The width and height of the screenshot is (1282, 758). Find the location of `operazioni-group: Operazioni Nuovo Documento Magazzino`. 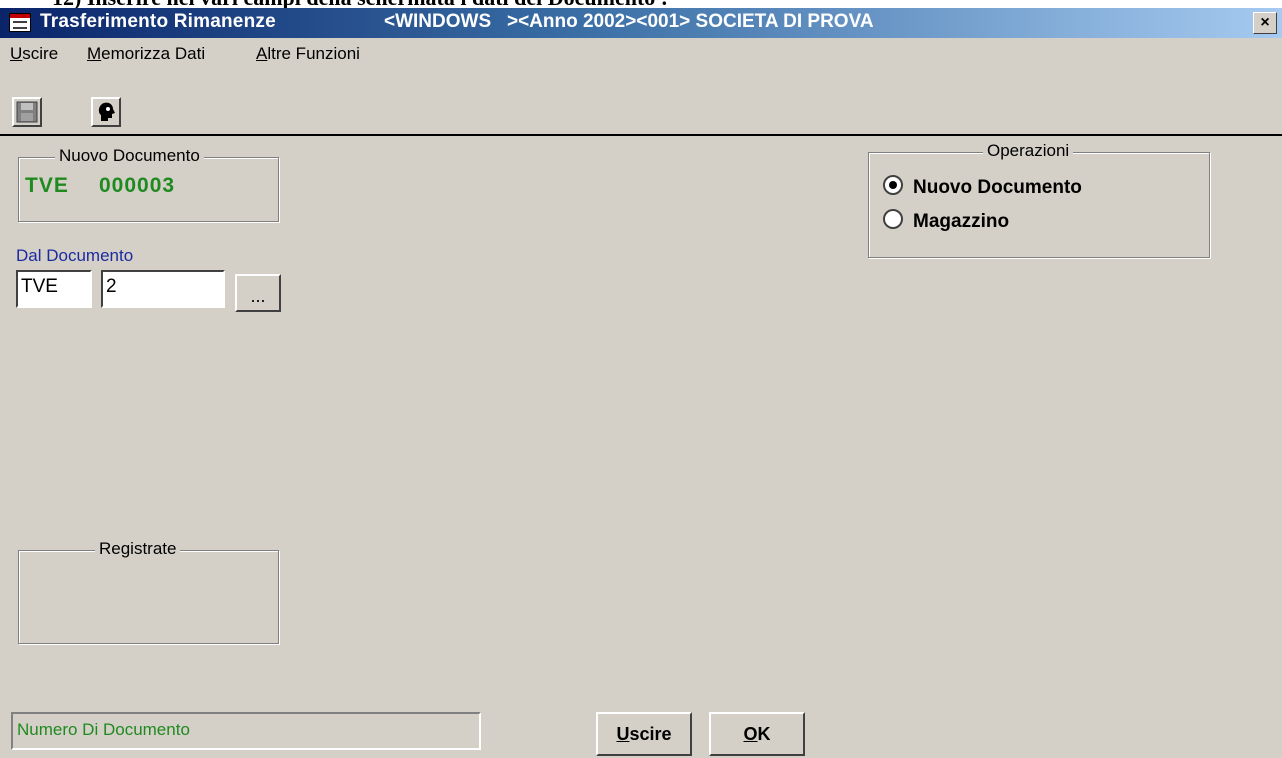

operazioni-group: Operazioni Nuovo Documento Magazzino is located at coordinates (1039, 199).